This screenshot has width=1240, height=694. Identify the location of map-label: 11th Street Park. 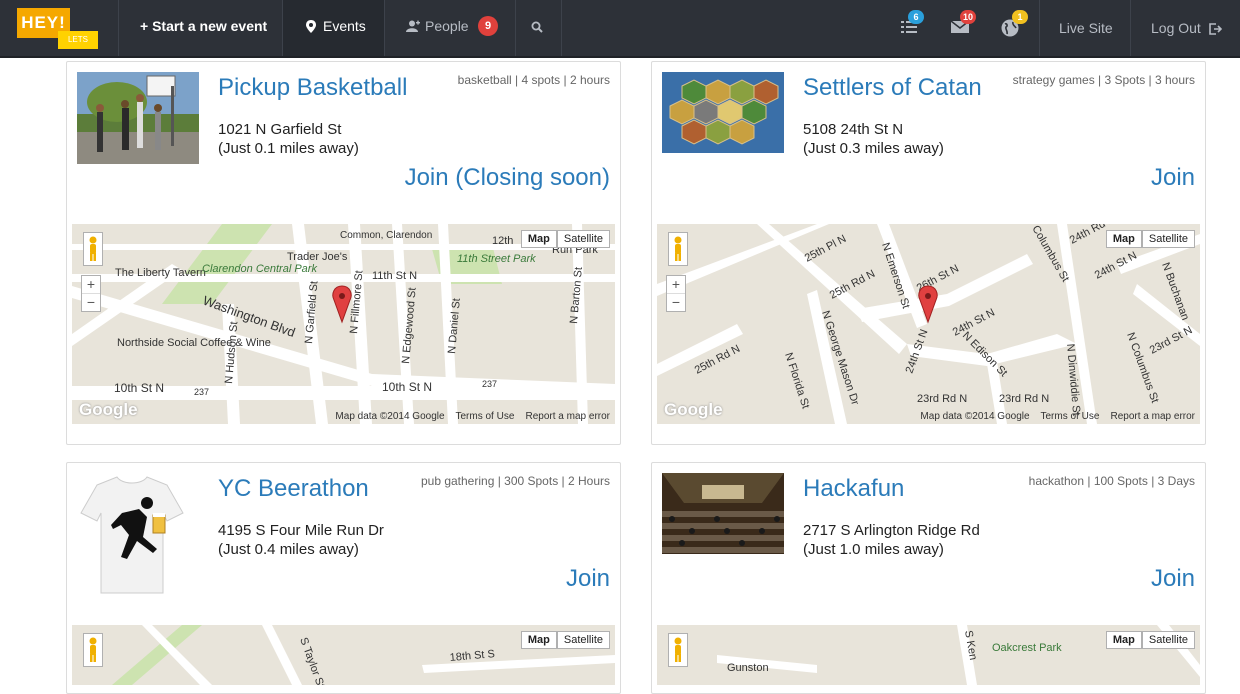
(496, 259).